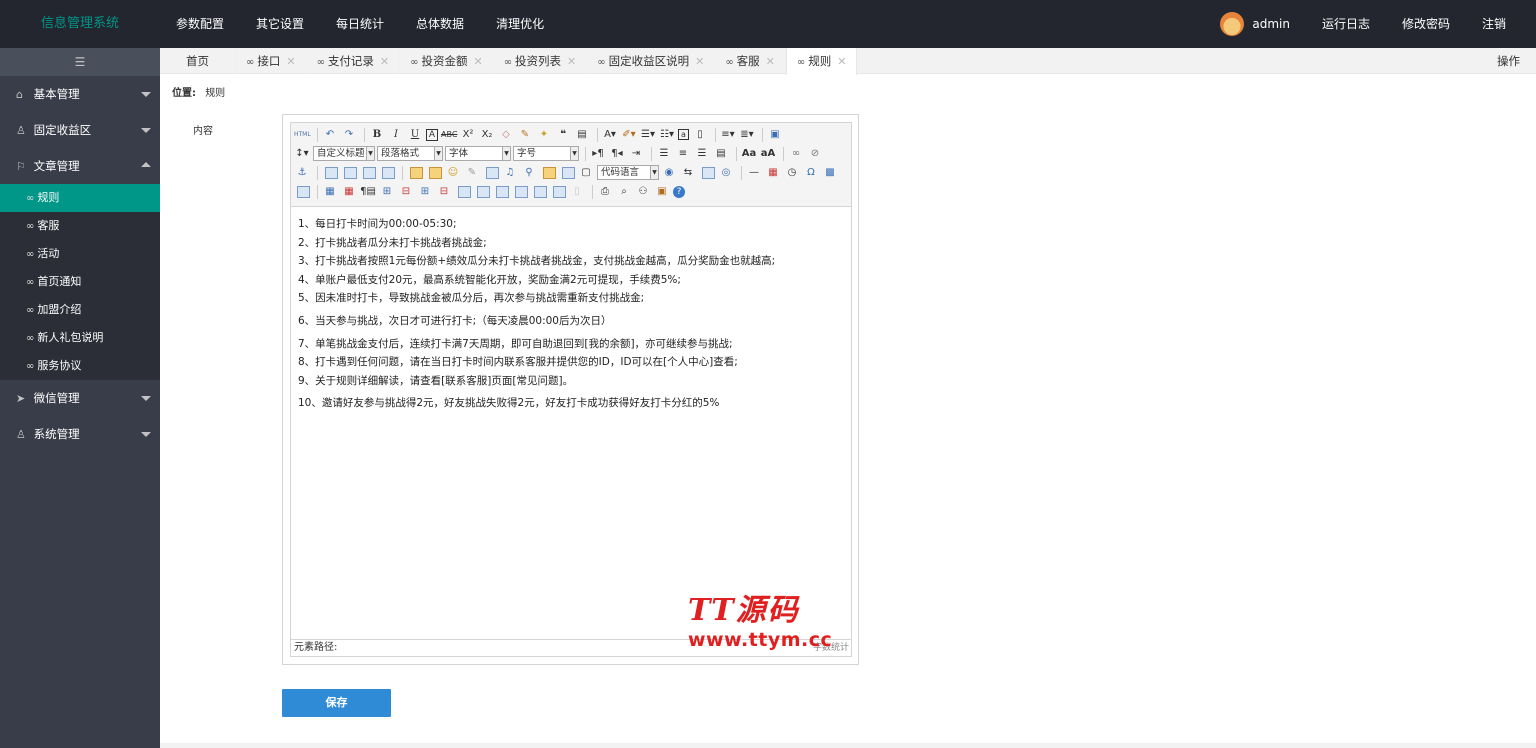 This screenshot has height=748, width=1536. Describe the element at coordinates (271, 61) in the screenshot. I see `tab-interface: ∞ 接口 ✕` at that location.